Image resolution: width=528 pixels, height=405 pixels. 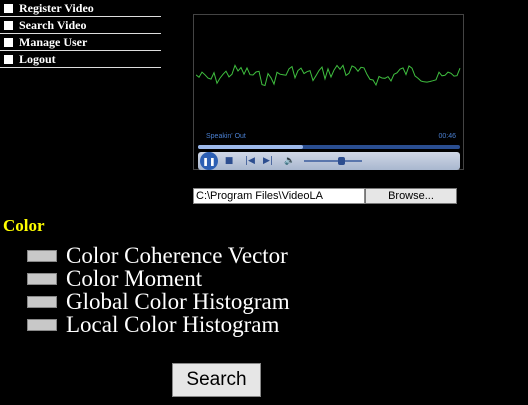 I want to click on option-local-color-histogram: Local Color Histogram, so click(x=153, y=324).